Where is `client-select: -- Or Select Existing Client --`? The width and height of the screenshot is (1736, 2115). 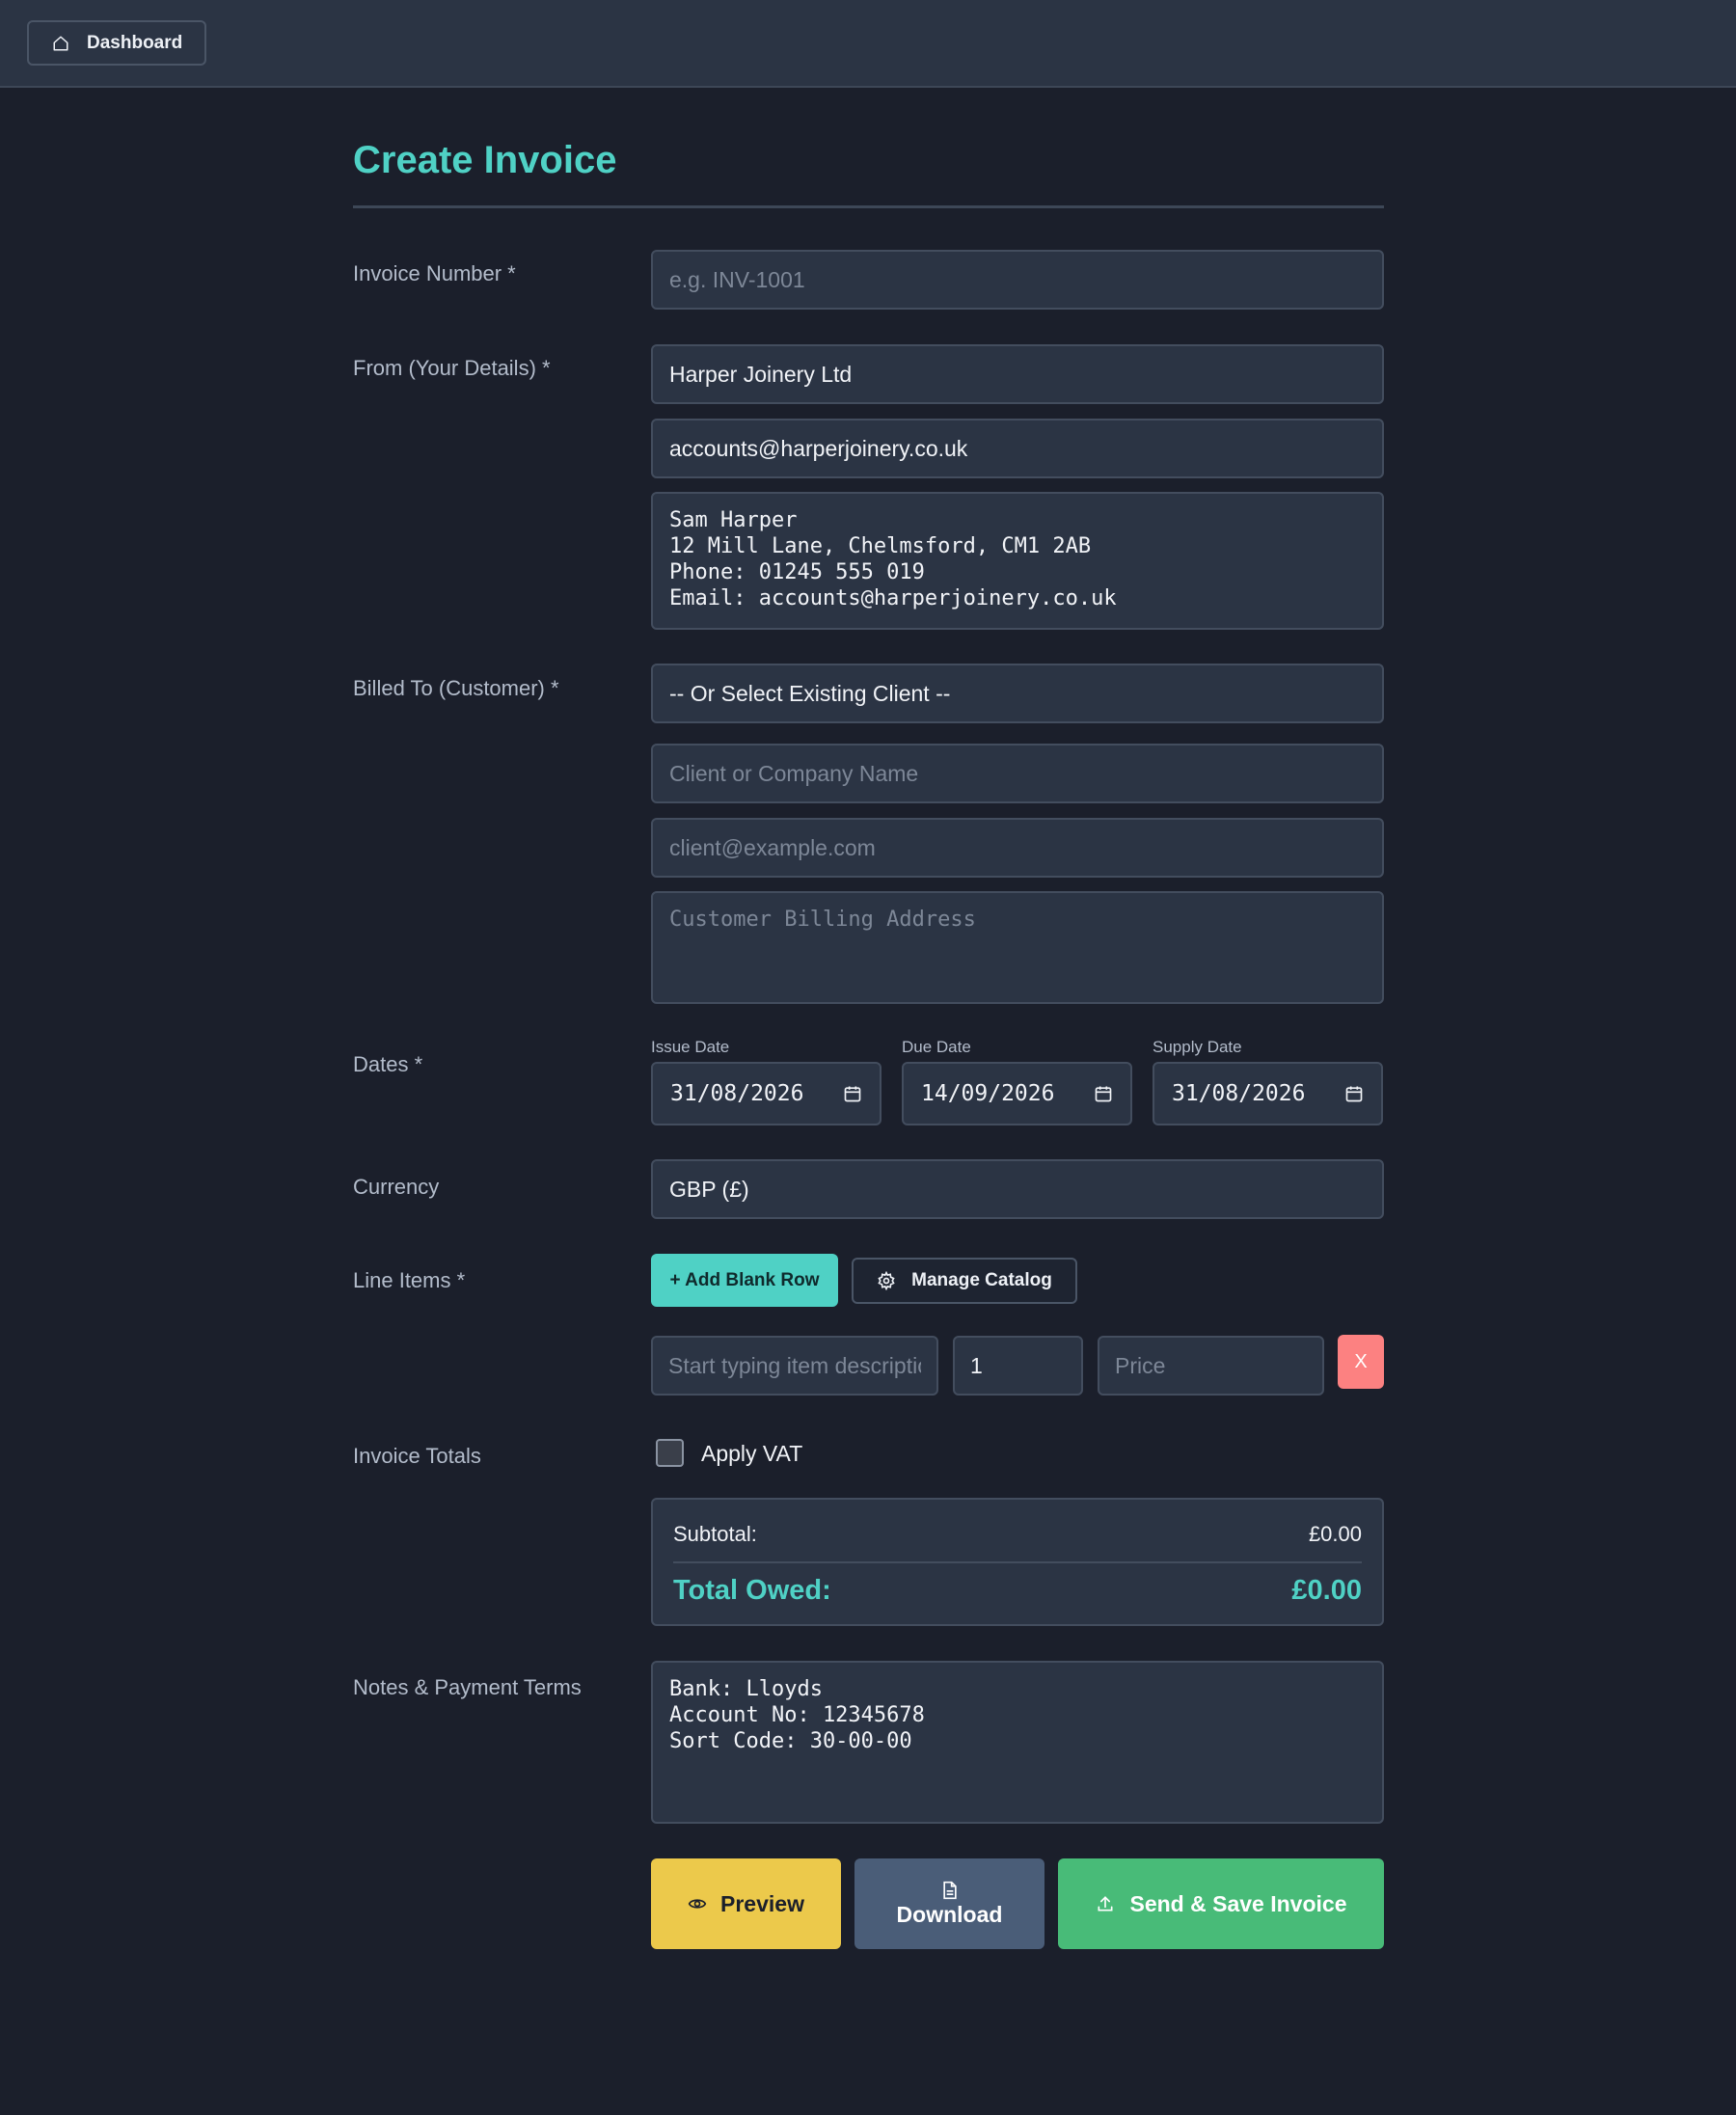
client-select: -- Or Select Existing Client -- is located at coordinates (1017, 694).